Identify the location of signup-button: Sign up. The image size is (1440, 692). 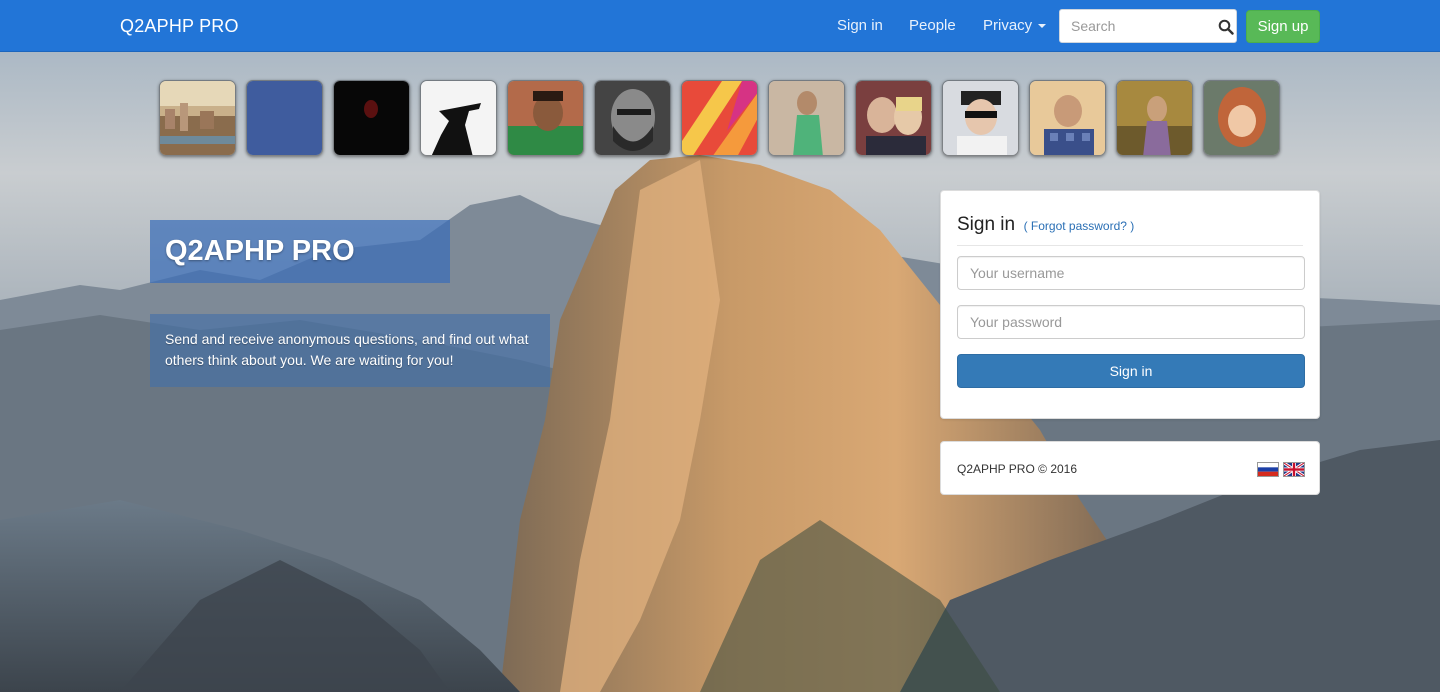
(1283, 26).